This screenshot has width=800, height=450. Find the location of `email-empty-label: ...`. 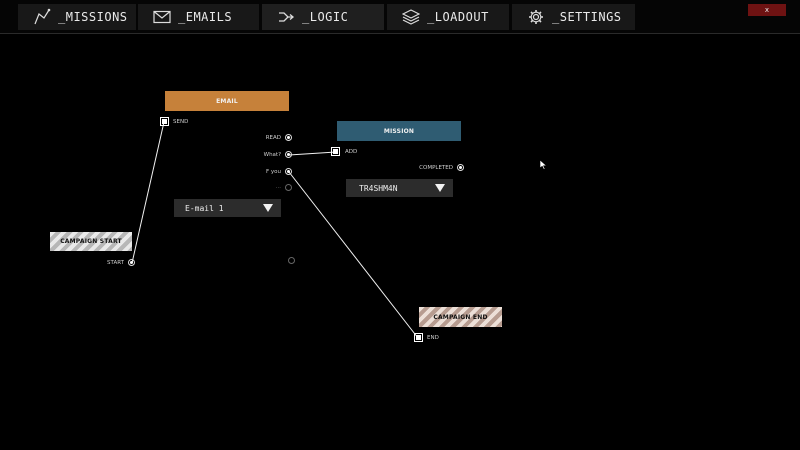

email-empty-label: ... is located at coordinates (278, 187).